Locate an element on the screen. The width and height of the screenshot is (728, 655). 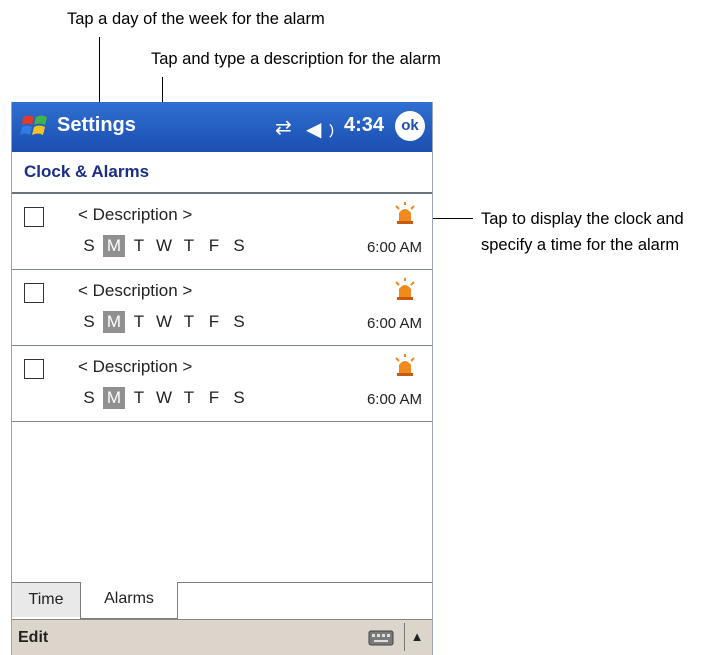
clock-callout-text-1: Tap to display the clock and is located at coordinates (582, 219).